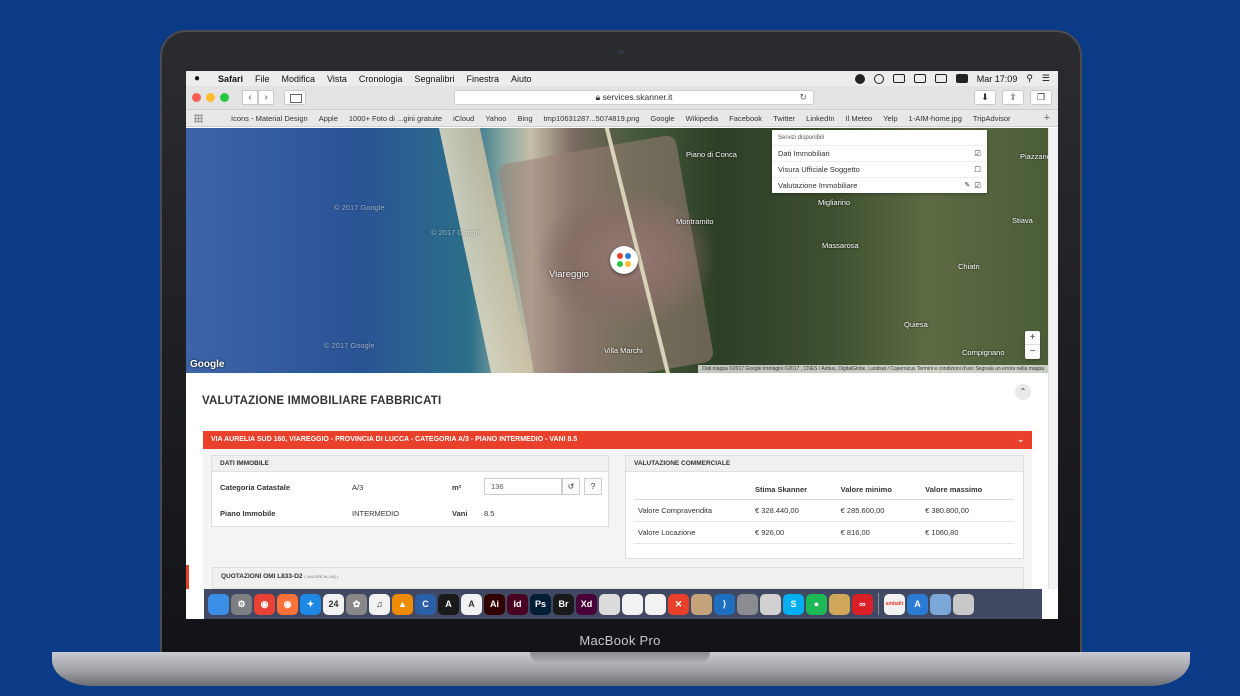 This screenshot has height=696, width=1240. What do you see at coordinates (702, 118) in the screenshot?
I see `bookmark-item: Wikipedia` at bounding box center [702, 118].